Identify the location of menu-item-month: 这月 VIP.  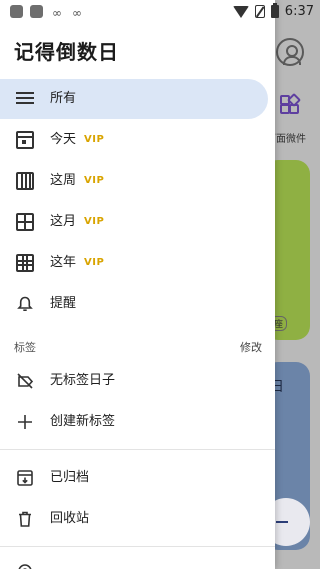
(134, 222).